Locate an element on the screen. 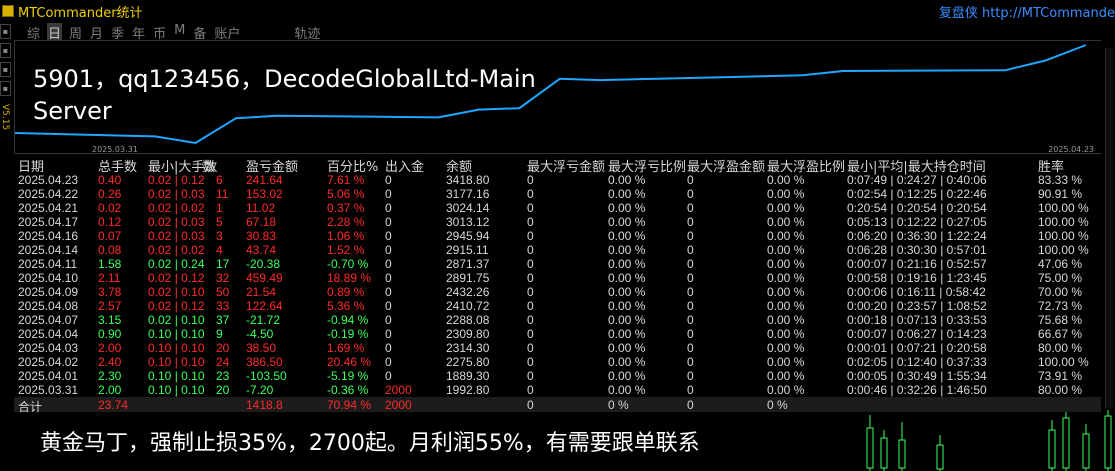  tab-10: 轨迹 is located at coordinates (307, 32).